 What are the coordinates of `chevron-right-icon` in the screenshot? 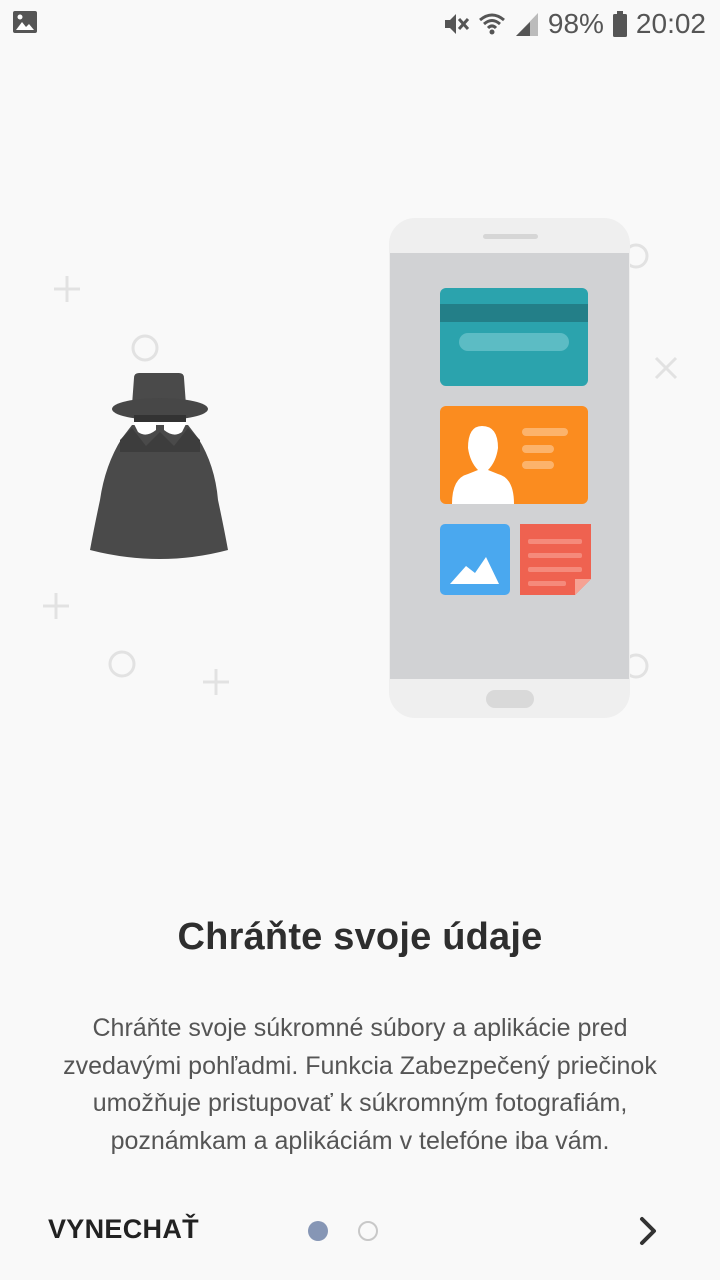 It's located at (648, 1231).